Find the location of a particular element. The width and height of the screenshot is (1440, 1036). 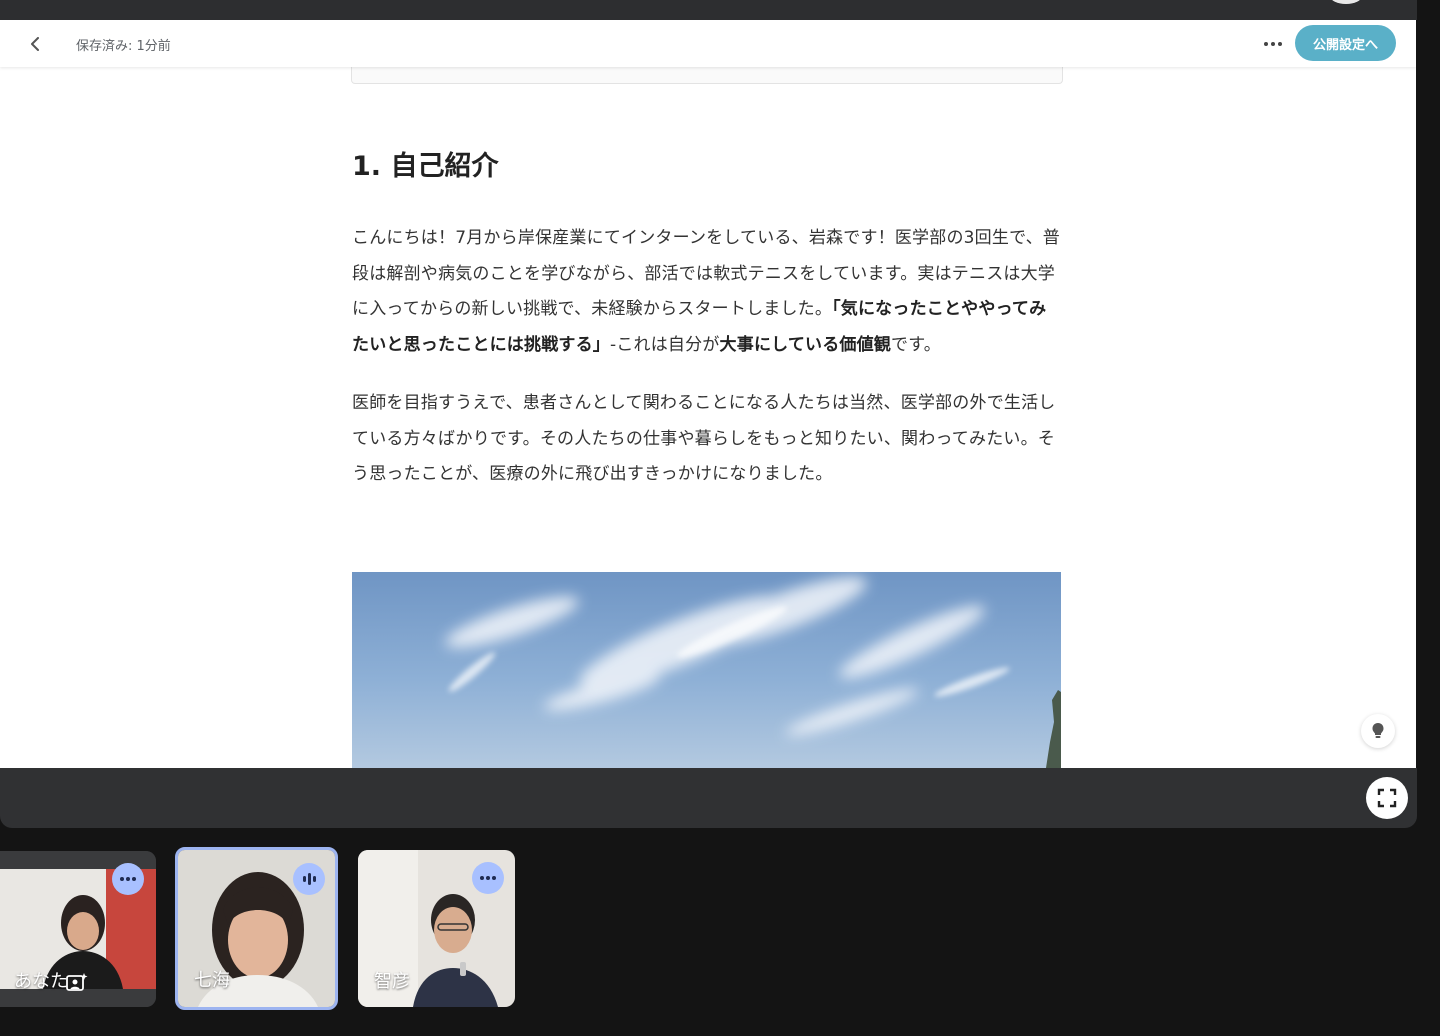

back-button is located at coordinates (35, 44).